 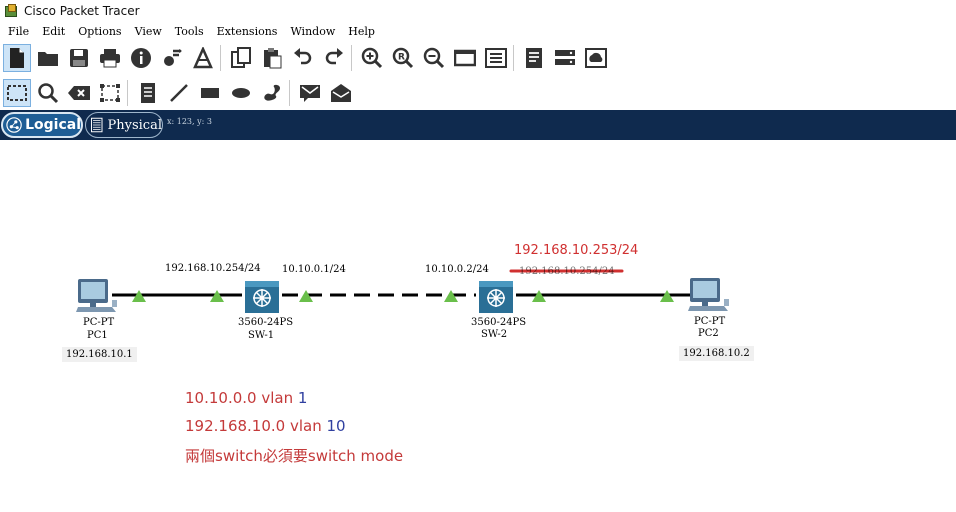 I want to click on info-icon, so click(x=141, y=58).